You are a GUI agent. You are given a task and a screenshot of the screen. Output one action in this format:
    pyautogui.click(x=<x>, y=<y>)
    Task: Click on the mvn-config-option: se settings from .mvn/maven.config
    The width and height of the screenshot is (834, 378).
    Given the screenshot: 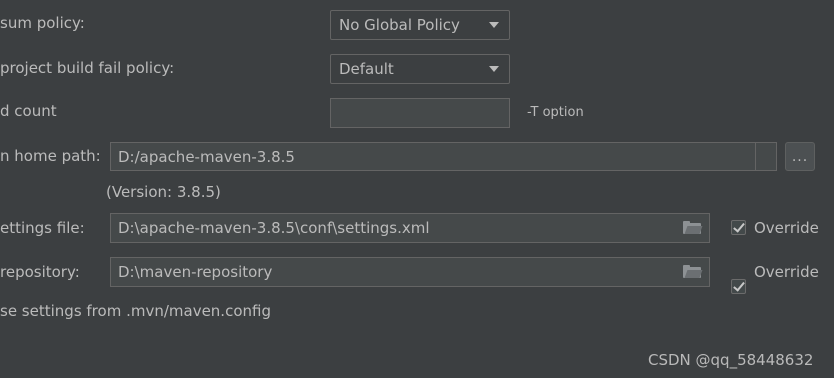 What is the action you would take?
    pyautogui.click(x=135, y=311)
    